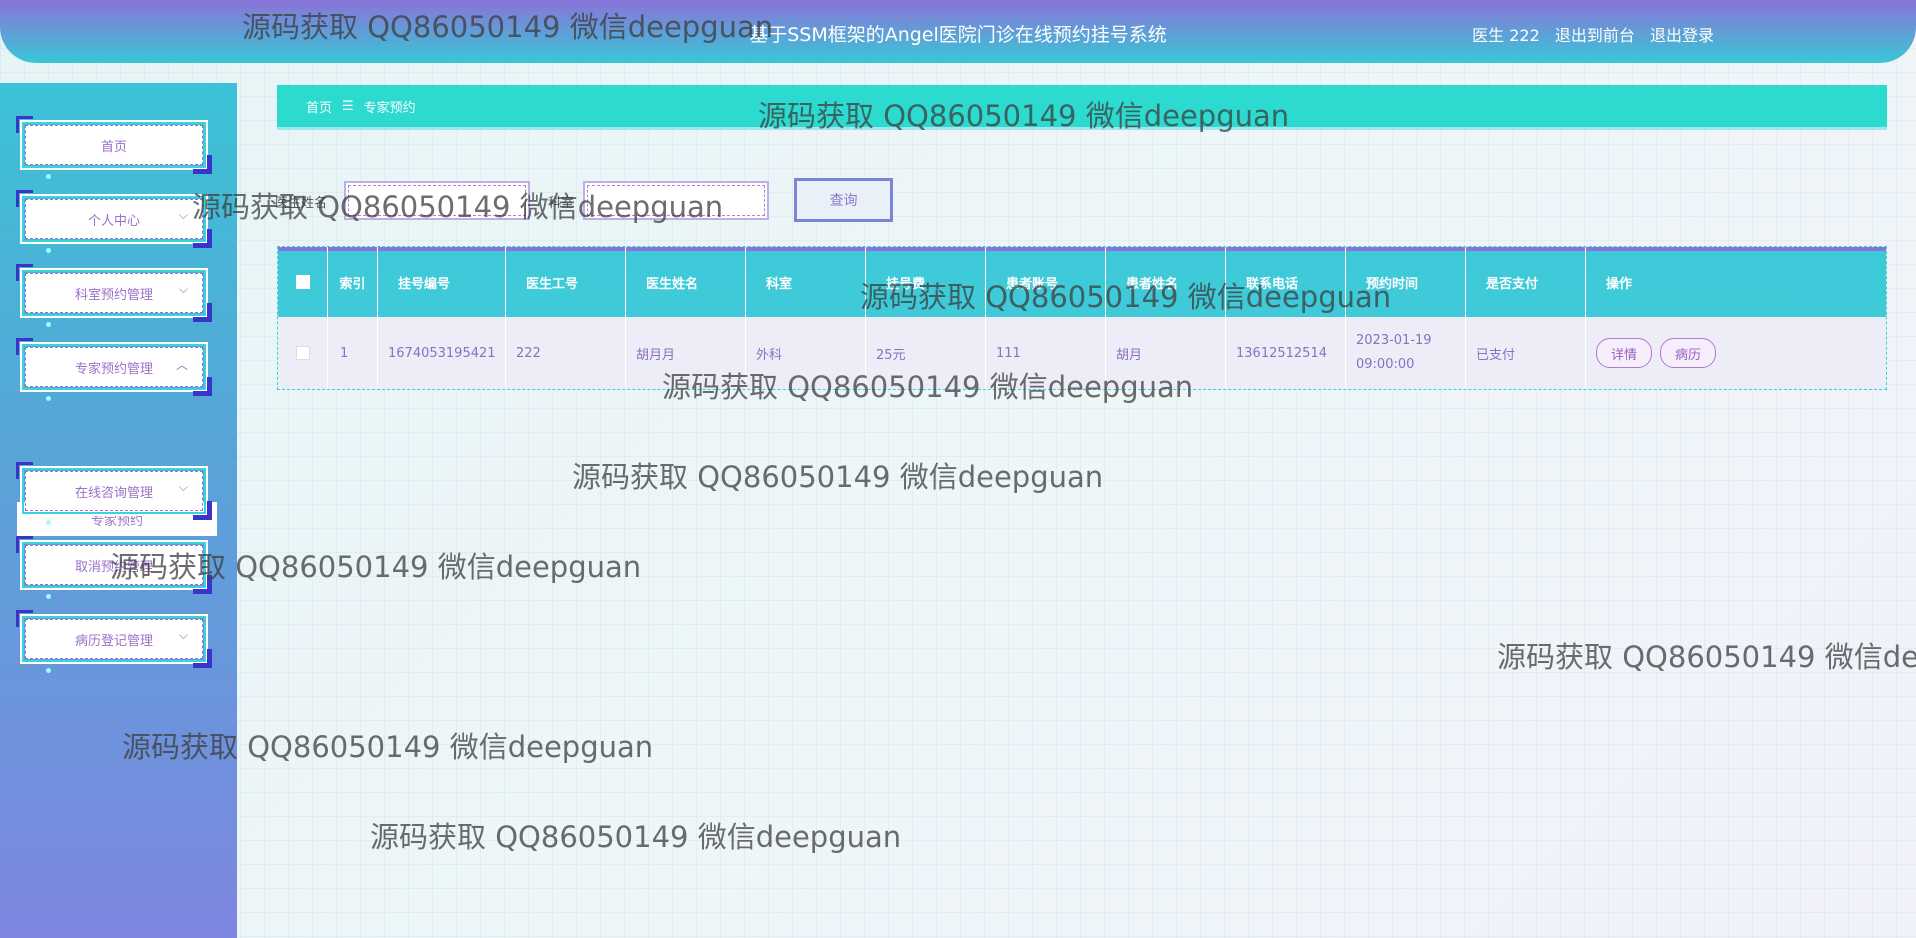  What do you see at coordinates (1046, 282) in the screenshot?
I see `col-patient-account: 患者账号` at bounding box center [1046, 282].